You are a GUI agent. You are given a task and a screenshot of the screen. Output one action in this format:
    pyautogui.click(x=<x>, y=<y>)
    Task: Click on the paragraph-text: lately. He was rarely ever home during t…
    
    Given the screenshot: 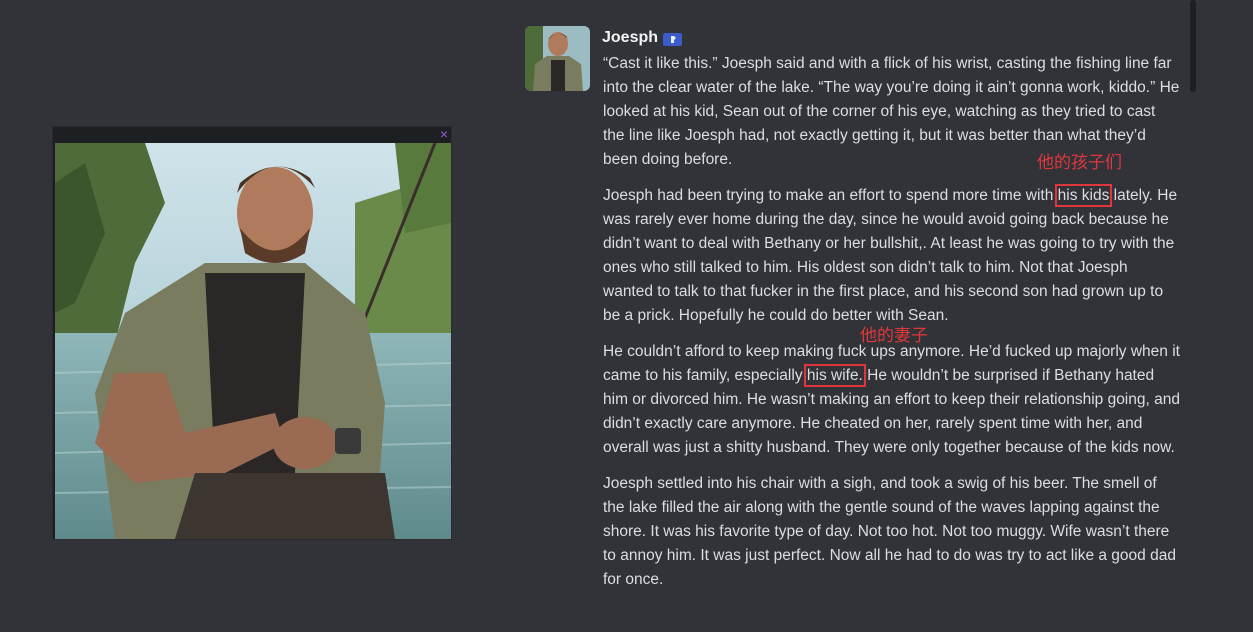 What is the action you would take?
    pyautogui.click(x=890, y=255)
    